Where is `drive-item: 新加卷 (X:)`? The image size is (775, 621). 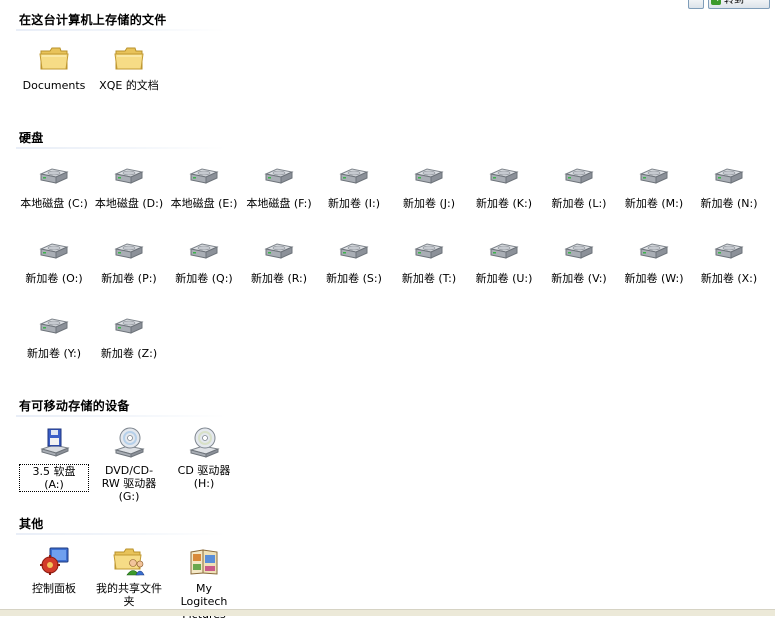
drive-item: 新加卷 (X:) is located at coordinates (729, 260).